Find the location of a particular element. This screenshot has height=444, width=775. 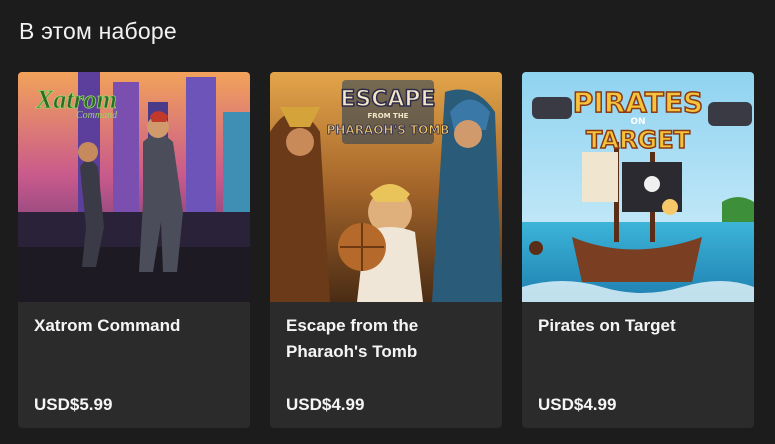

game-logo-subtext: PHARAOH'S TOMB is located at coordinates (388, 130).